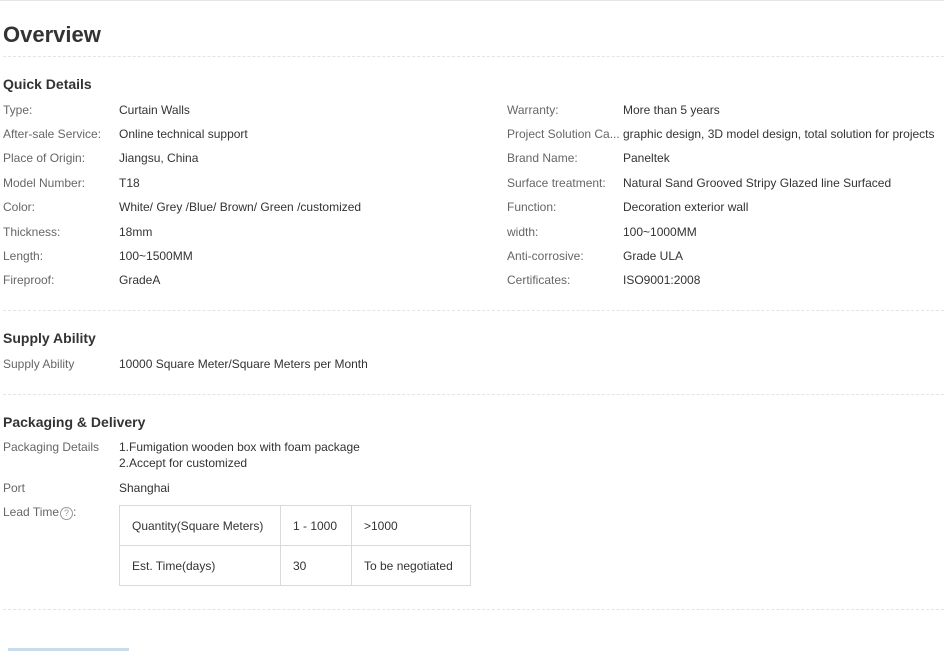 The image size is (944, 651). What do you see at coordinates (183, 134) in the screenshot?
I see `detail-value: Online technical support` at bounding box center [183, 134].